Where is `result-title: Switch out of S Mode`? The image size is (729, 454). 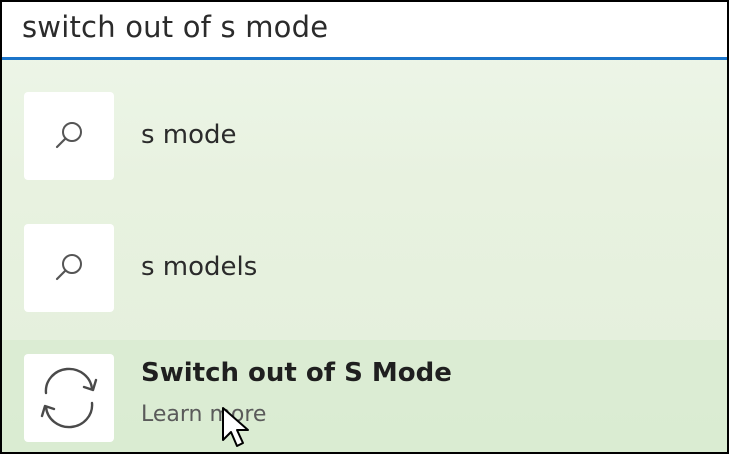
result-title: Switch out of S Mode is located at coordinates (296, 373).